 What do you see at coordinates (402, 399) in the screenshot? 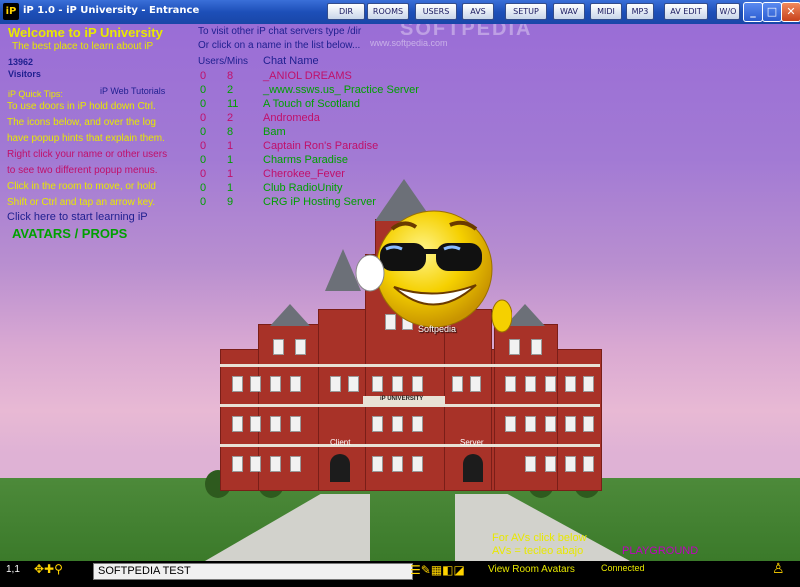
I see `building-name: iP UNIVERSITY` at bounding box center [402, 399].